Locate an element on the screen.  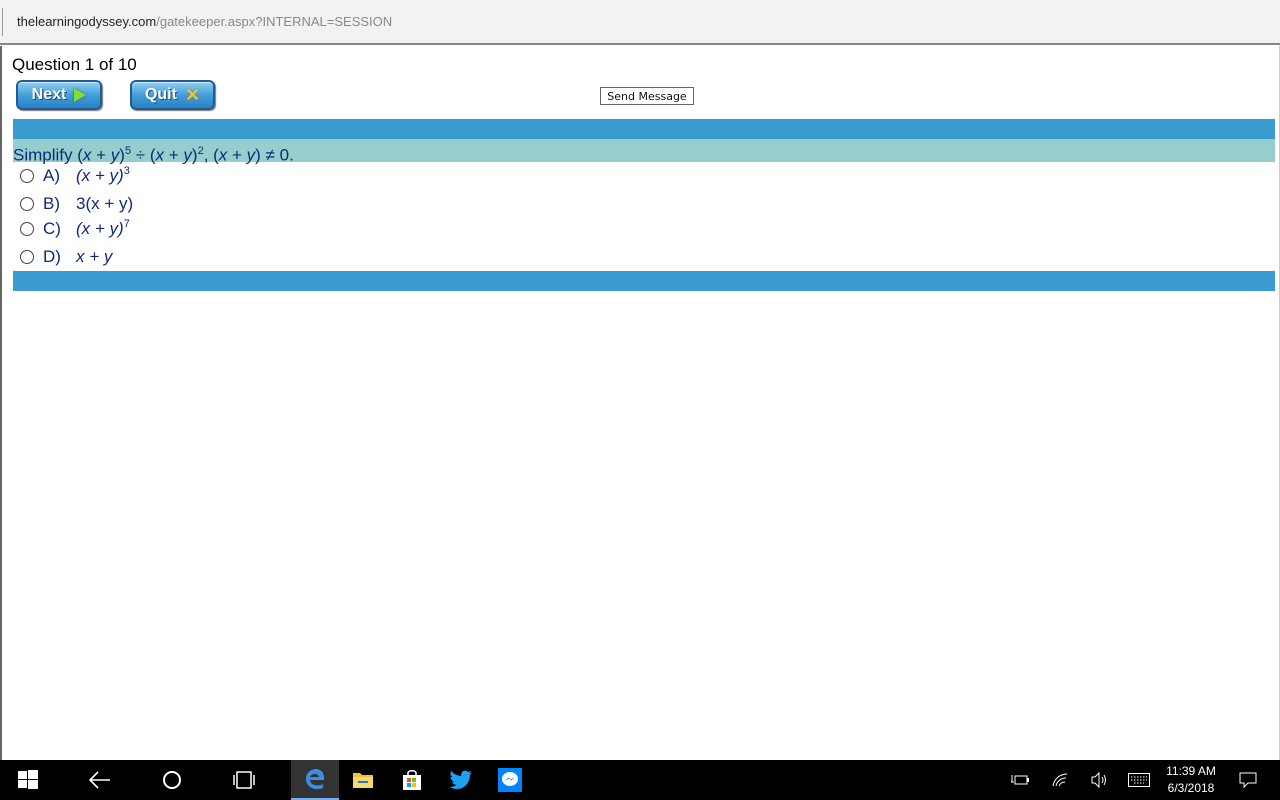
option-text: 3(x + y) is located at coordinates (105, 203).